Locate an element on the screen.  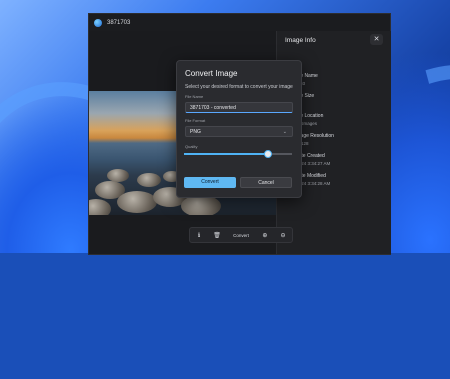
close-info-button: ✕ is located at coordinates (376, 39).